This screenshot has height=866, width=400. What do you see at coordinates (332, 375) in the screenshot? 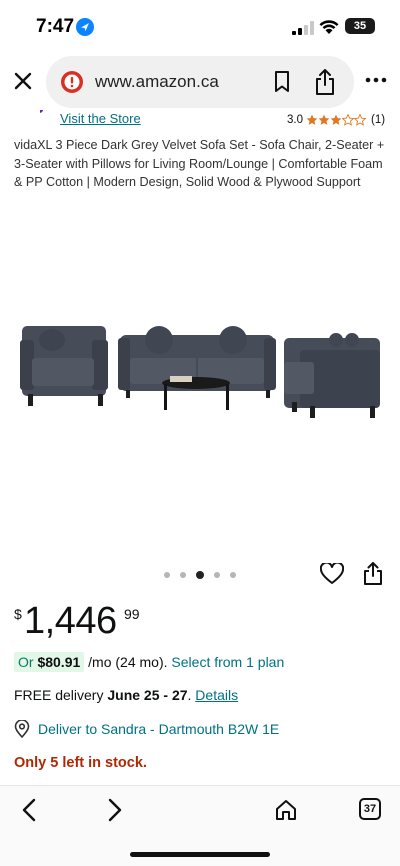
I see `two-seater-sofa-image` at bounding box center [332, 375].